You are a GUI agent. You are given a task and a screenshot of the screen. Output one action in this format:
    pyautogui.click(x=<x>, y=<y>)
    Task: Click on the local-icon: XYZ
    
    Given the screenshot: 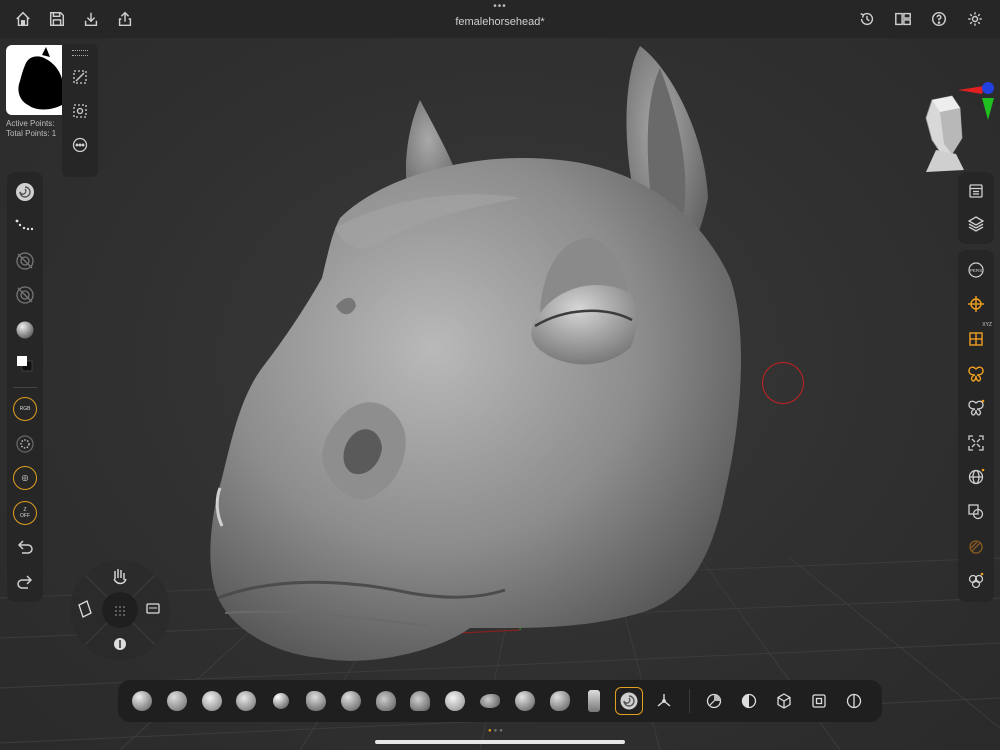 What is the action you would take?
    pyautogui.click(x=977, y=337)
    